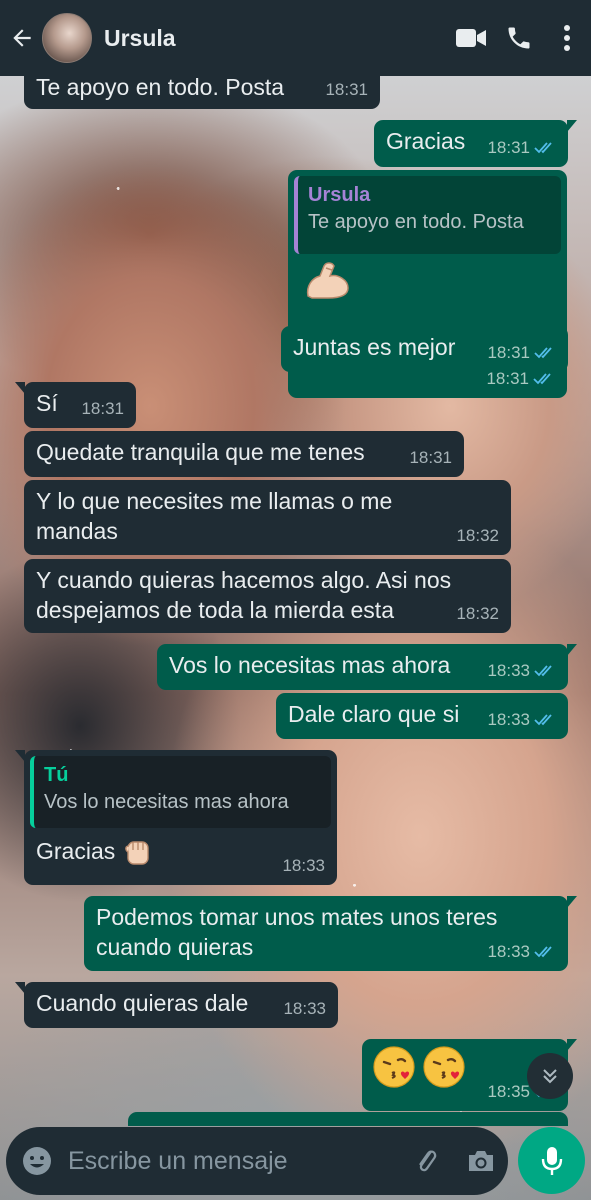 This screenshot has width=591, height=1200. I want to click on camera-button, so click(481, 1161).